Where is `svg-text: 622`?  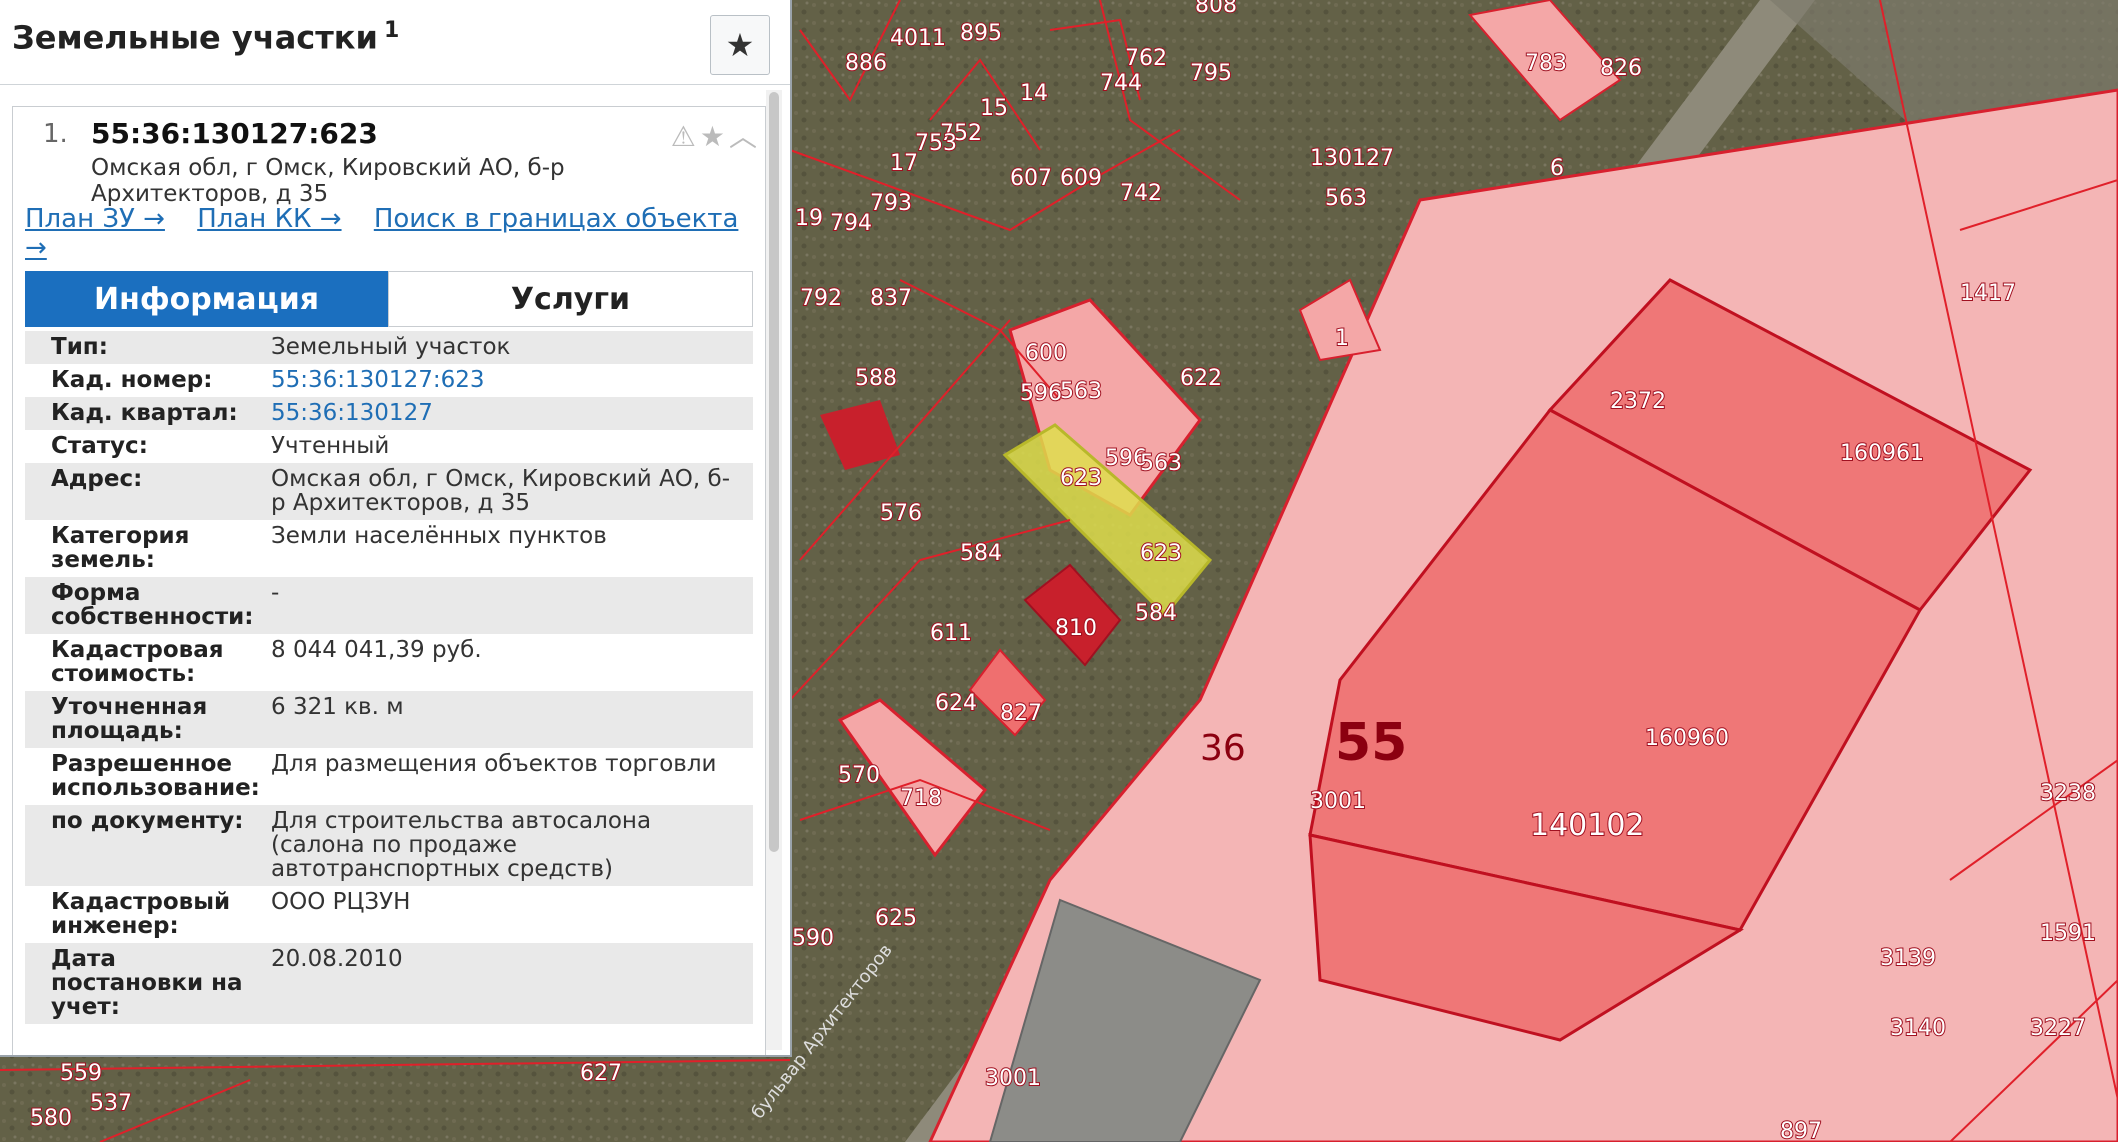
svg-text: 622 is located at coordinates (1201, 378).